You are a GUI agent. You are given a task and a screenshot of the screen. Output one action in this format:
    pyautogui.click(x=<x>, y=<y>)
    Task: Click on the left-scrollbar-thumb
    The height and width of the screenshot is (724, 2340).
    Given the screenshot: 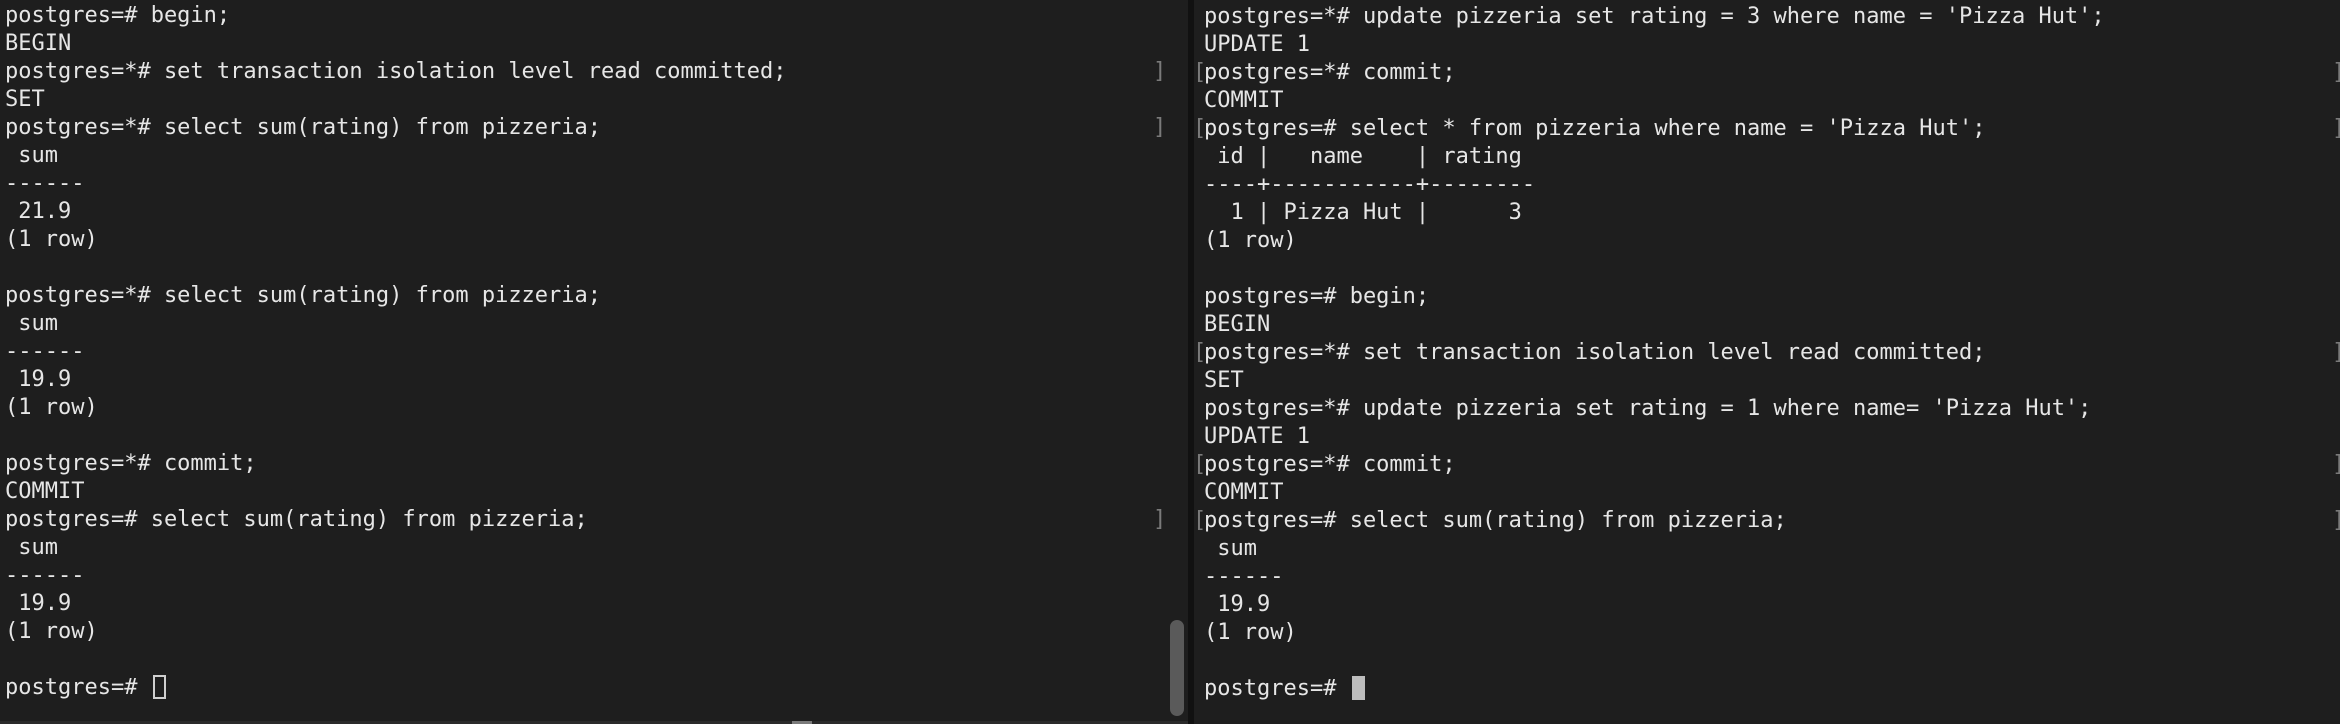 What is the action you would take?
    pyautogui.click(x=1177, y=668)
    